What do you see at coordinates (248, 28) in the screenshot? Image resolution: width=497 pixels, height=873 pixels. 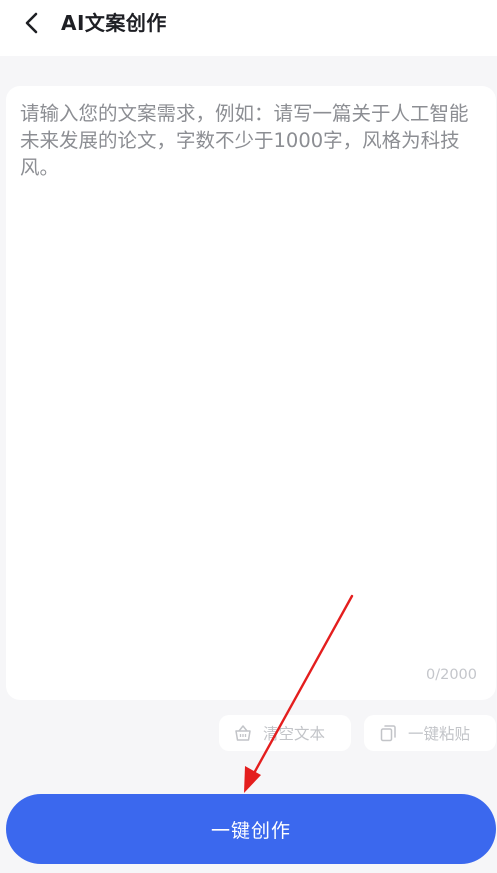 I see `top-bar: AI文案创作` at bounding box center [248, 28].